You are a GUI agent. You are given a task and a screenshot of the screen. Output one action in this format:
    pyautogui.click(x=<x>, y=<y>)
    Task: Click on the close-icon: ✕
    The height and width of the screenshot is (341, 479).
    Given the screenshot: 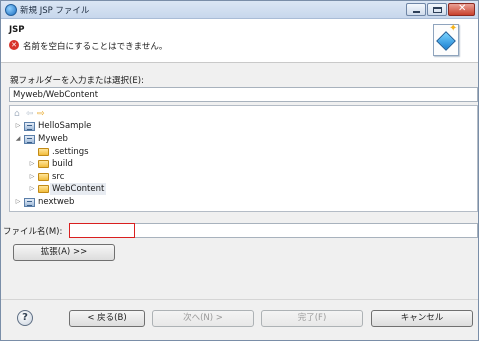 What is the action you would take?
    pyautogui.click(x=462, y=8)
    